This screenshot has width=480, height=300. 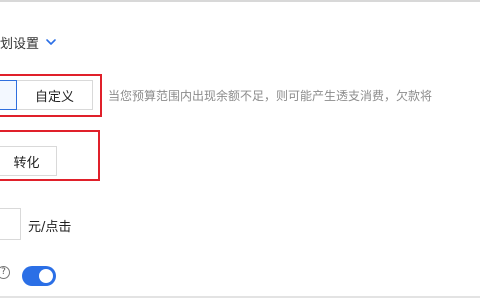 What do you see at coordinates (8, 95) in the screenshot?
I see `segment-option-selected` at bounding box center [8, 95].